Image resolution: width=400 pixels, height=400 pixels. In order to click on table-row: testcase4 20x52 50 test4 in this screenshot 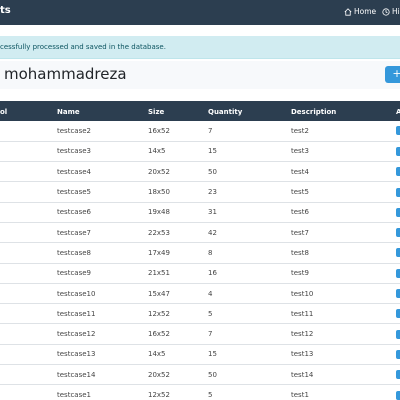, I will do `click(200, 172)`.